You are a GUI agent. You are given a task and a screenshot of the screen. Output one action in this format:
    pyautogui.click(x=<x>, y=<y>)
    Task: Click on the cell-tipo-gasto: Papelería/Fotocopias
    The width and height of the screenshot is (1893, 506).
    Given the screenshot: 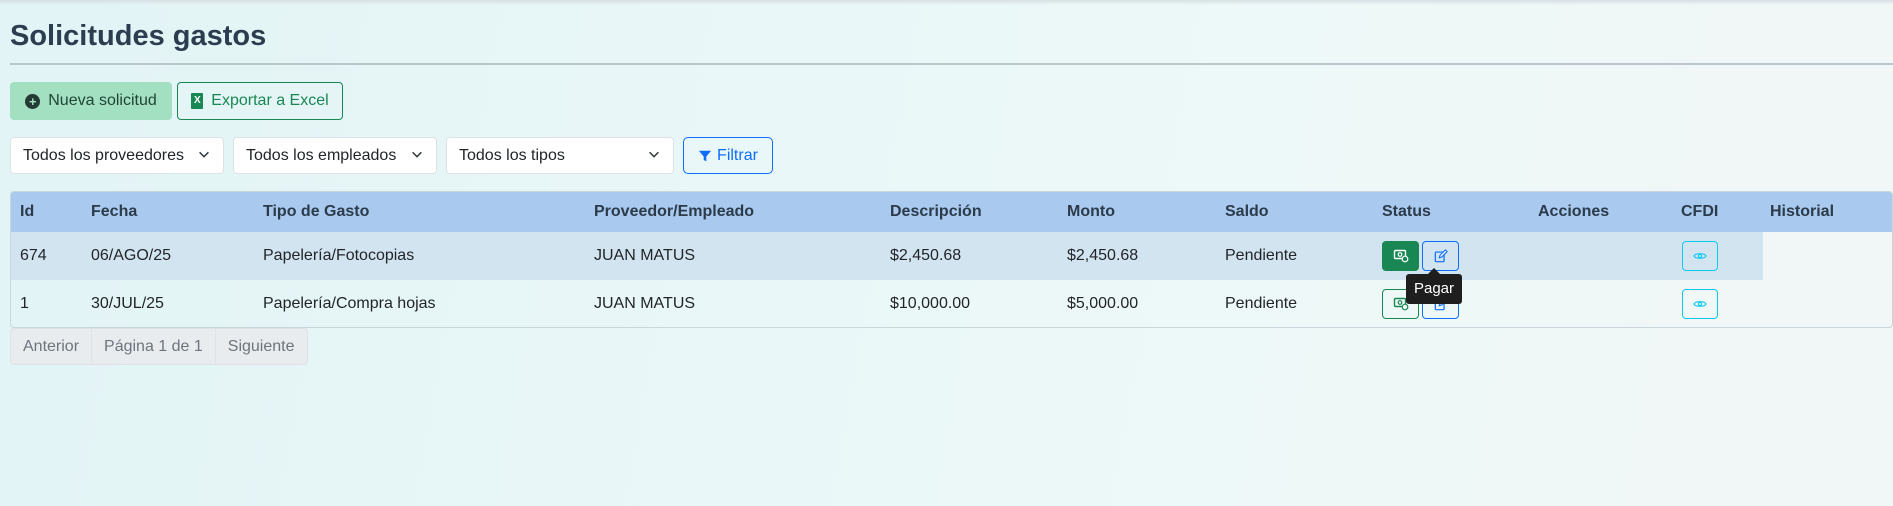 What is the action you would take?
    pyautogui.click(x=339, y=255)
    